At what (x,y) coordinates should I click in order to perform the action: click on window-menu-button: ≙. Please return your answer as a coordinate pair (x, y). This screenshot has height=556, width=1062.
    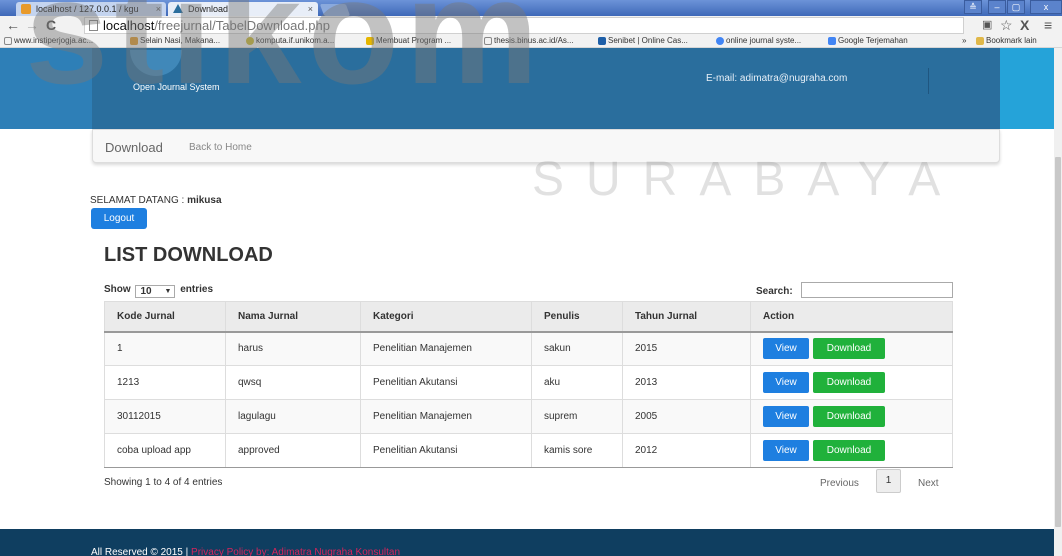
    Looking at the image, I should click on (973, 7).